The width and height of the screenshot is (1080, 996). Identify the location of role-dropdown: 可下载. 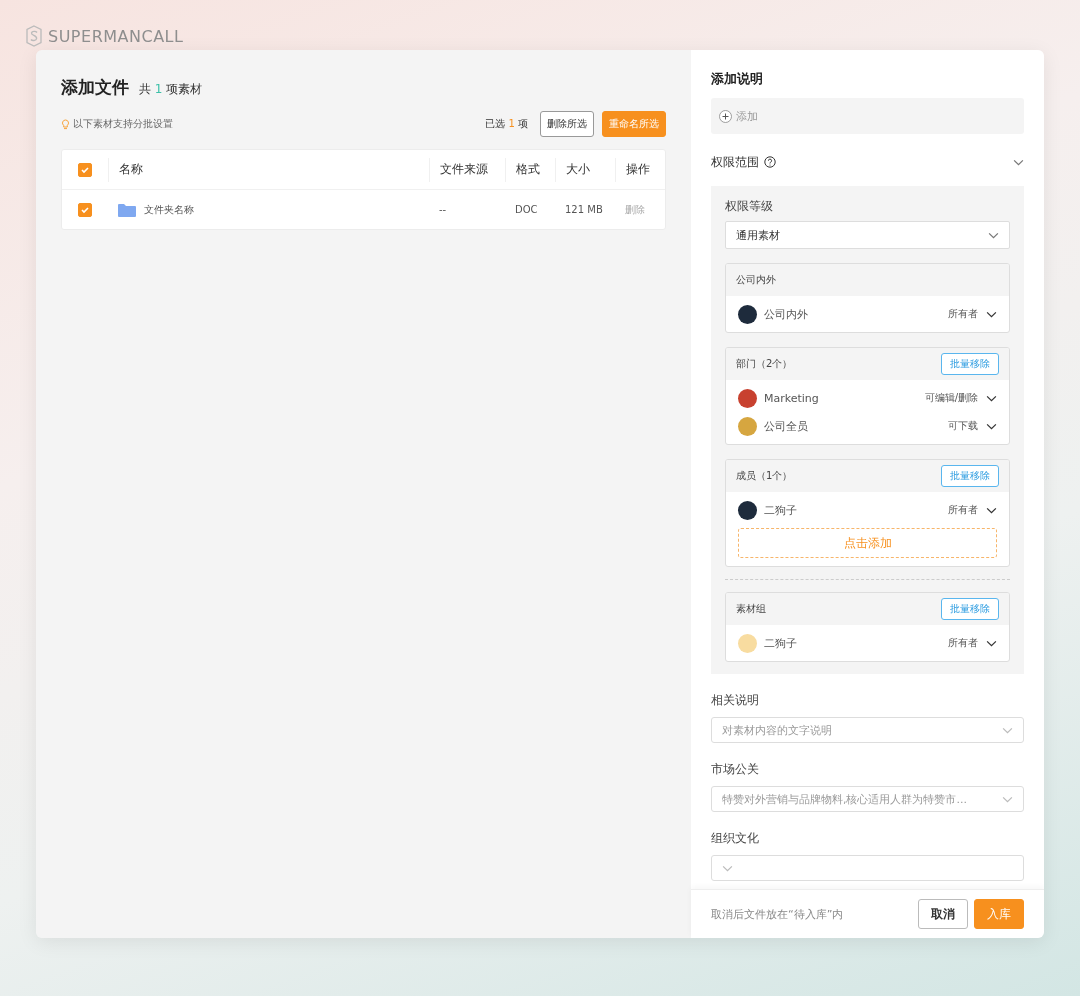
(972, 426).